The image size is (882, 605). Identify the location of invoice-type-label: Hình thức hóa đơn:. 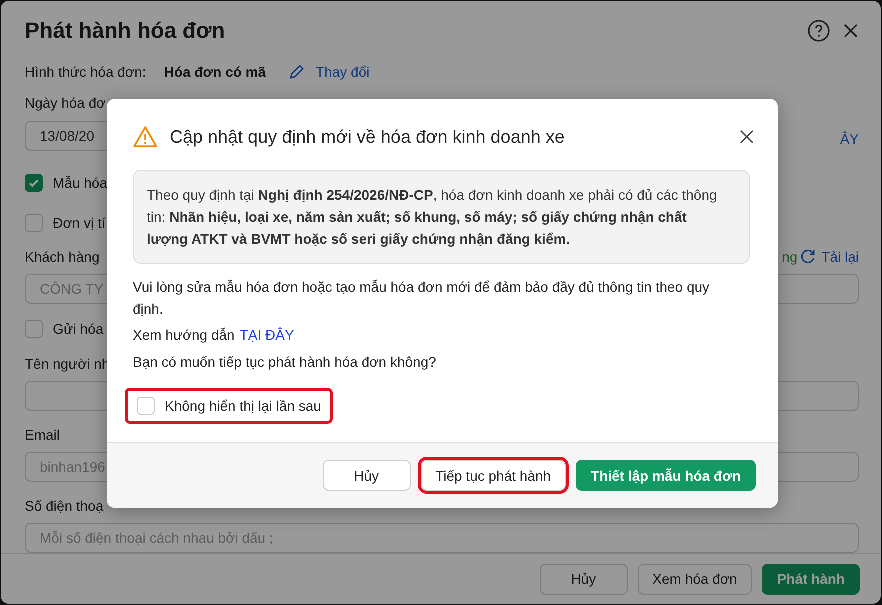
(85, 72).